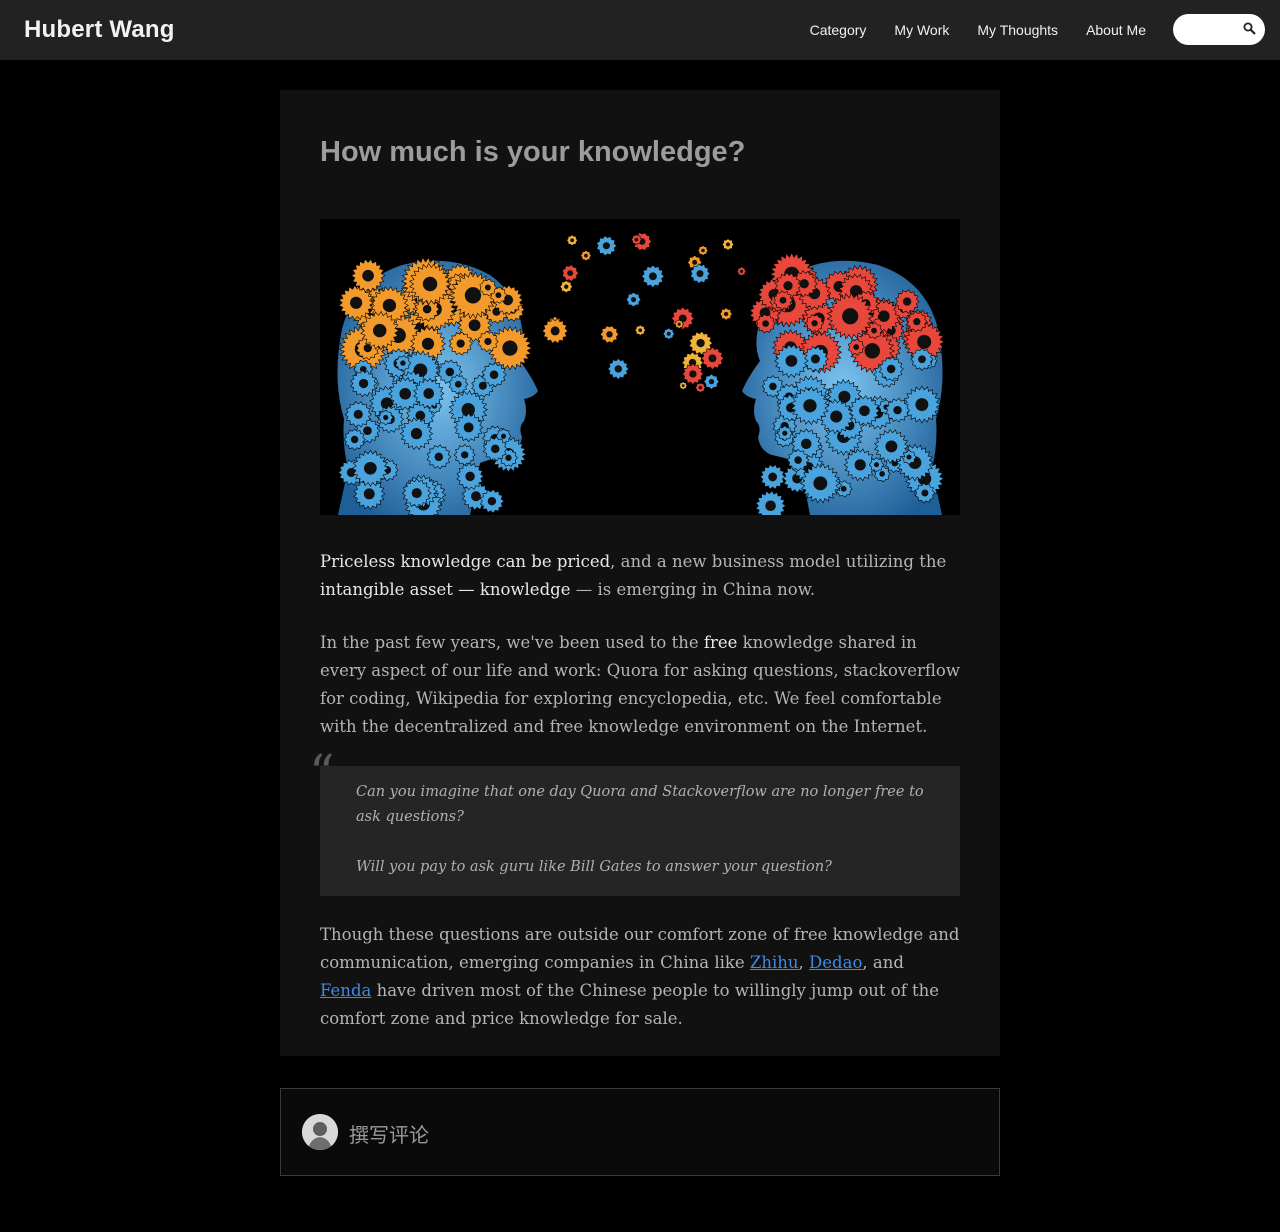 This screenshot has width=1280, height=1232. I want to click on link-dedao: Dedao, so click(835, 962).